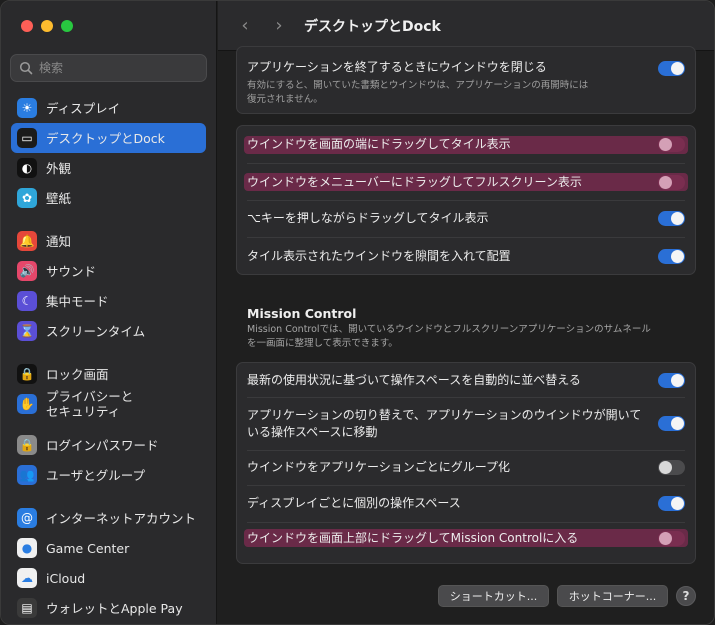 The height and width of the screenshot is (625, 715). I want to click on close-windows-toggle, so click(671, 68).